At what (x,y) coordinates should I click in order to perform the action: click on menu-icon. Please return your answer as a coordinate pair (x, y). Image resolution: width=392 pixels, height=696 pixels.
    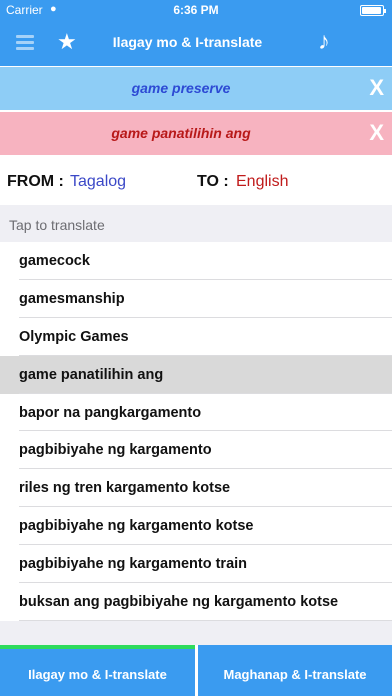
    Looking at the image, I should click on (25, 43).